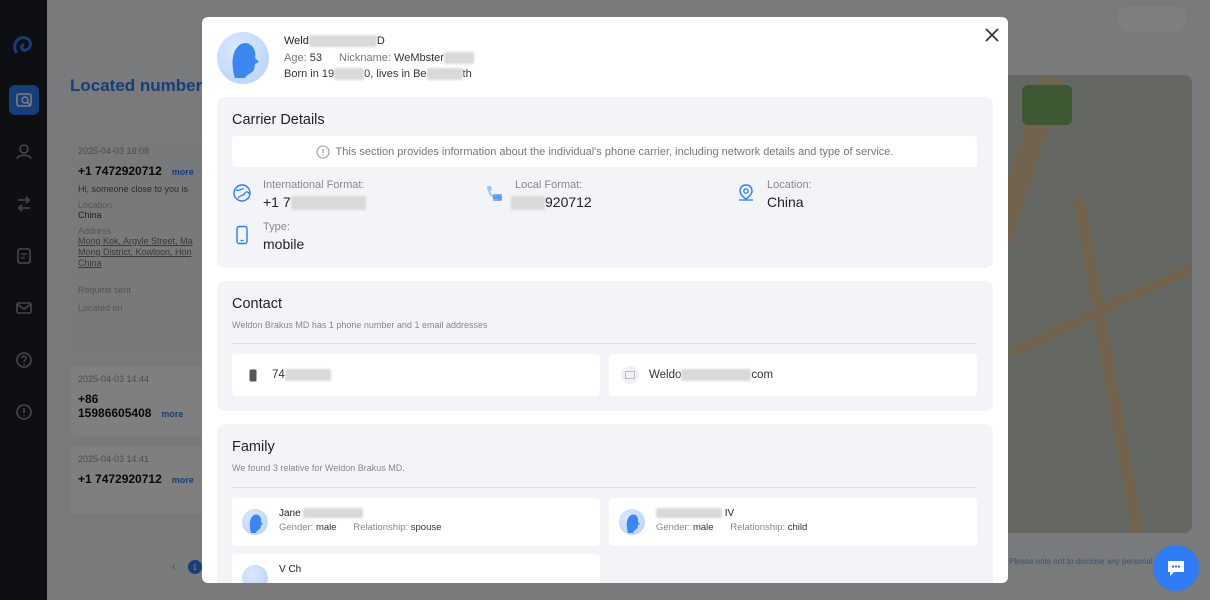 This screenshot has height=600, width=1210. Describe the element at coordinates (243, 58) in the screenshot. I see `avatar` at that location.